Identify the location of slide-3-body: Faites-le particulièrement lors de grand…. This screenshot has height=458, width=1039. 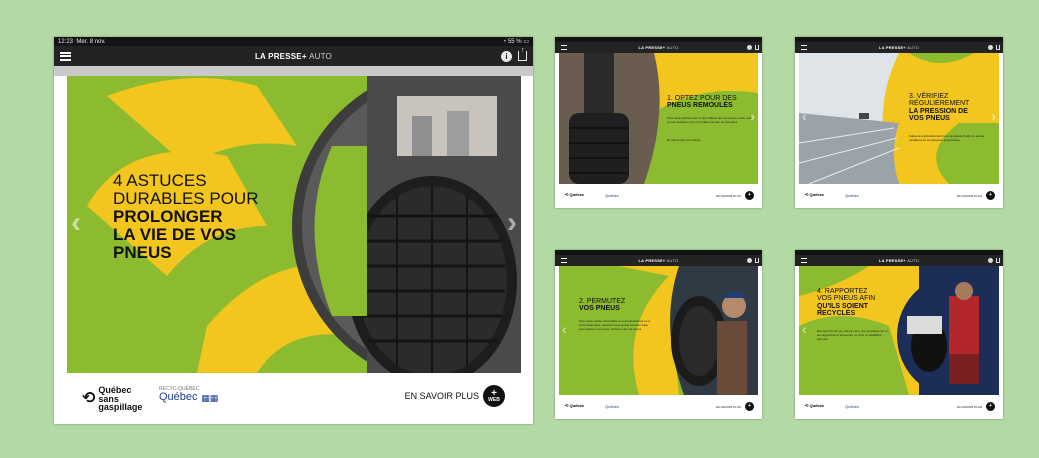
(947, 138).